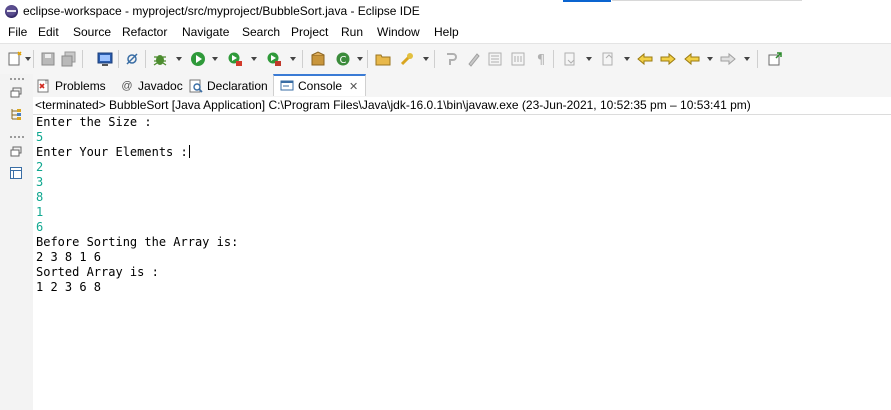 The height and width of the screenshot is (410, 891). I want to click on skip-breakpoints-icon, so click(132, 59).